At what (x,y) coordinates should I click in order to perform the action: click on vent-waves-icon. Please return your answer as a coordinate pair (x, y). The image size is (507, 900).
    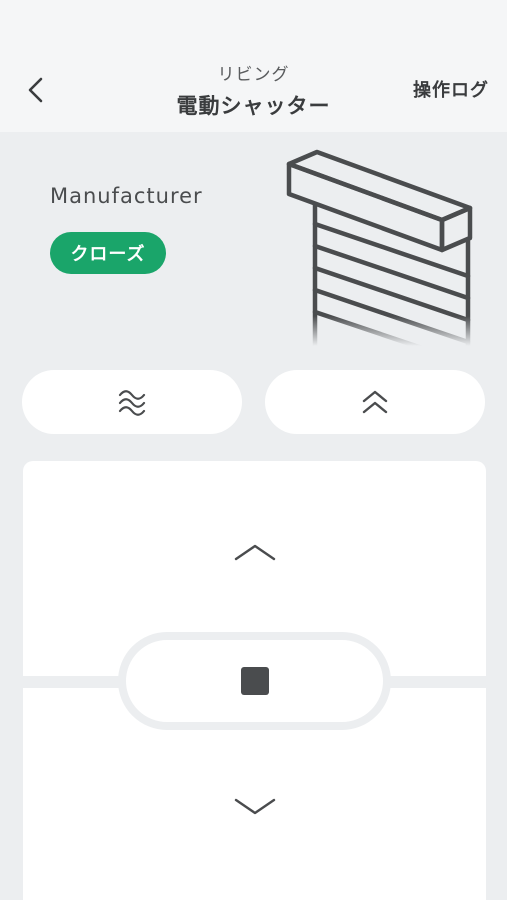
    Looking at the image, I should click on (132, 403).